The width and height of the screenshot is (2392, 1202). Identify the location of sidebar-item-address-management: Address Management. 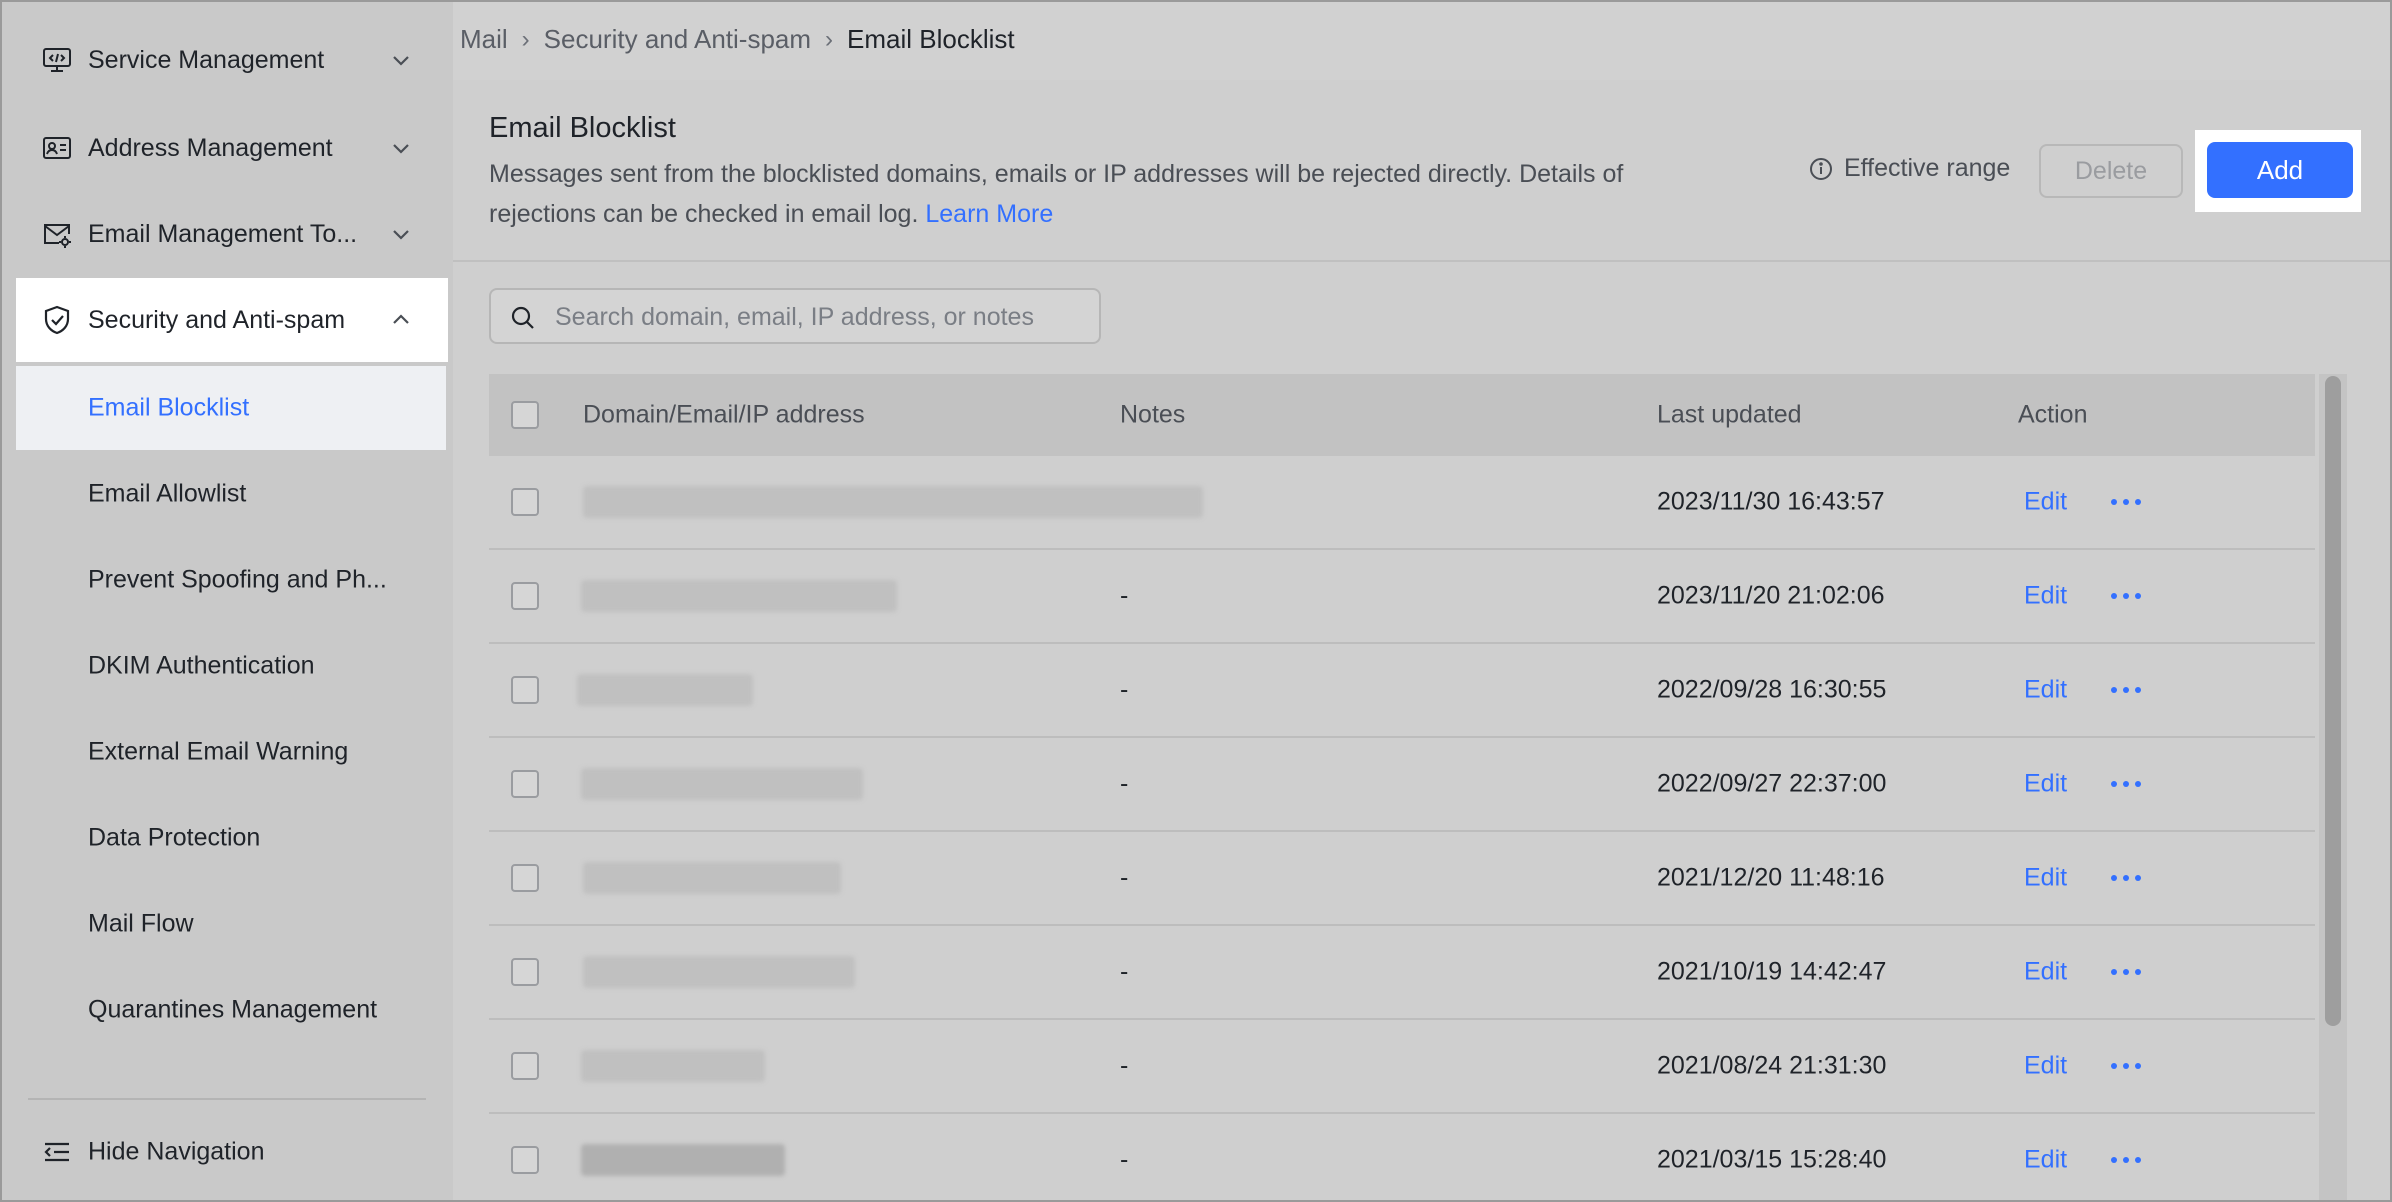
(232, 148).